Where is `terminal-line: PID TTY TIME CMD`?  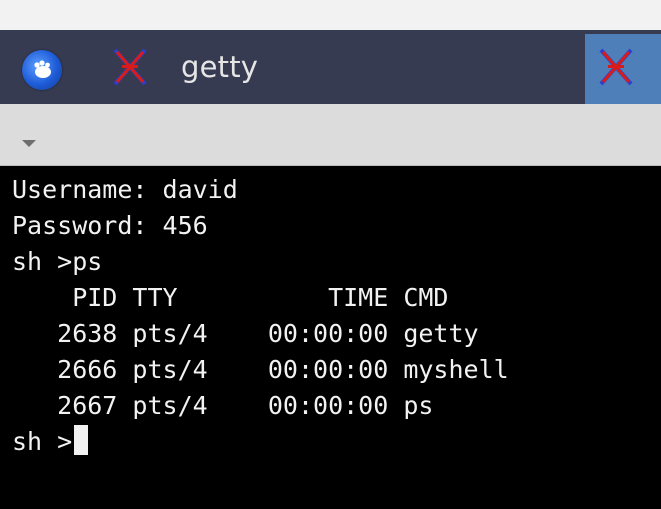 terminal-line: PID TTY TIME CMD is located at coordinates (230, 297).